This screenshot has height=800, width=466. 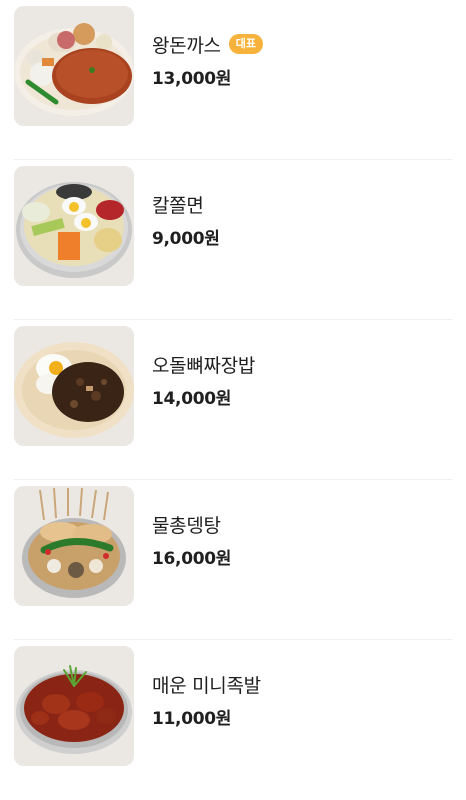 I want to click on name-row: 매운 미니족발, so click(x=206, y=684).